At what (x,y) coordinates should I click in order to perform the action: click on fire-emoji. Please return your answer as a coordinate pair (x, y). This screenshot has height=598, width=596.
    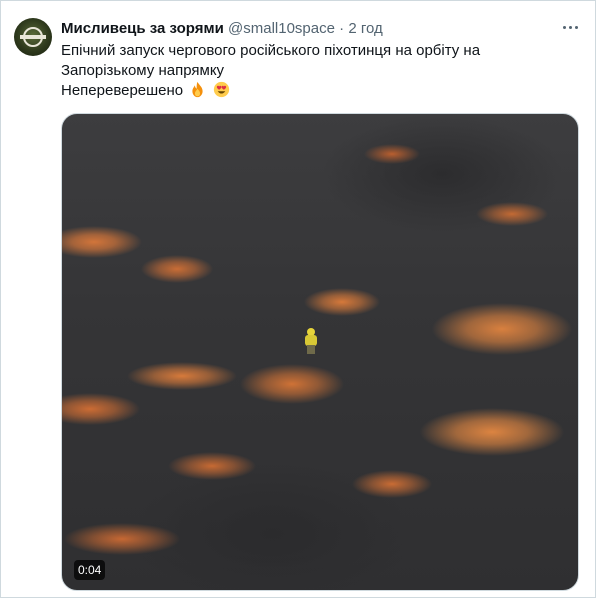
    Looking at the image, I should click on (197, 89).